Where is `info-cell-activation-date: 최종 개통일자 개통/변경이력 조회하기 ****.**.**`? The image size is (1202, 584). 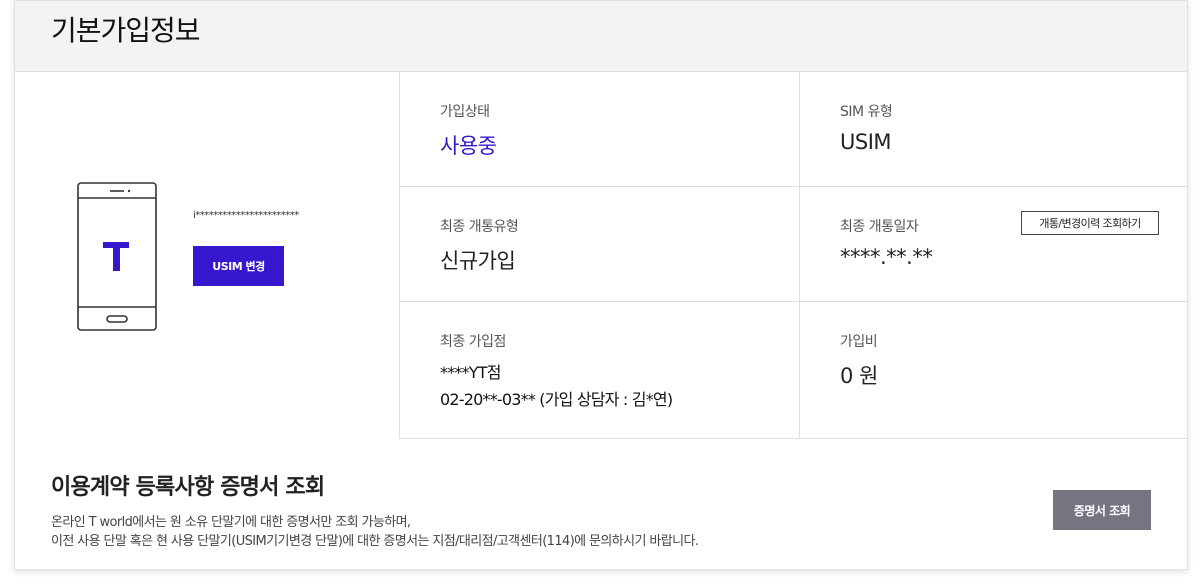
info-cell-activation-date: 최종 개통일자 개통/변경이력 조회하기 ****.**.** is located at coordinates (994, 244).